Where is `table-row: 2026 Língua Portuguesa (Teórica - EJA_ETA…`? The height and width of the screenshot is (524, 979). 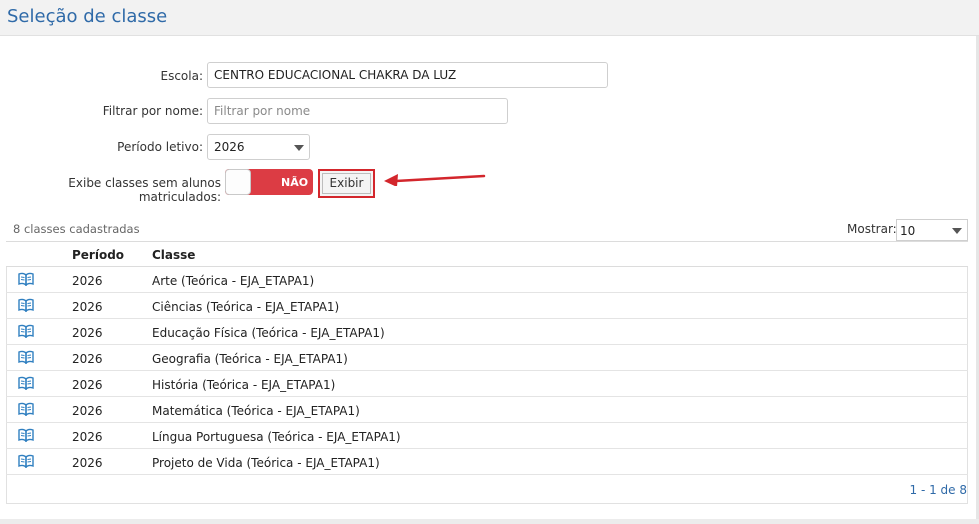 table-row: 2026 Língua Portuguesa (Teórica - EJA_ETA… is located at coordinates (487, 436).